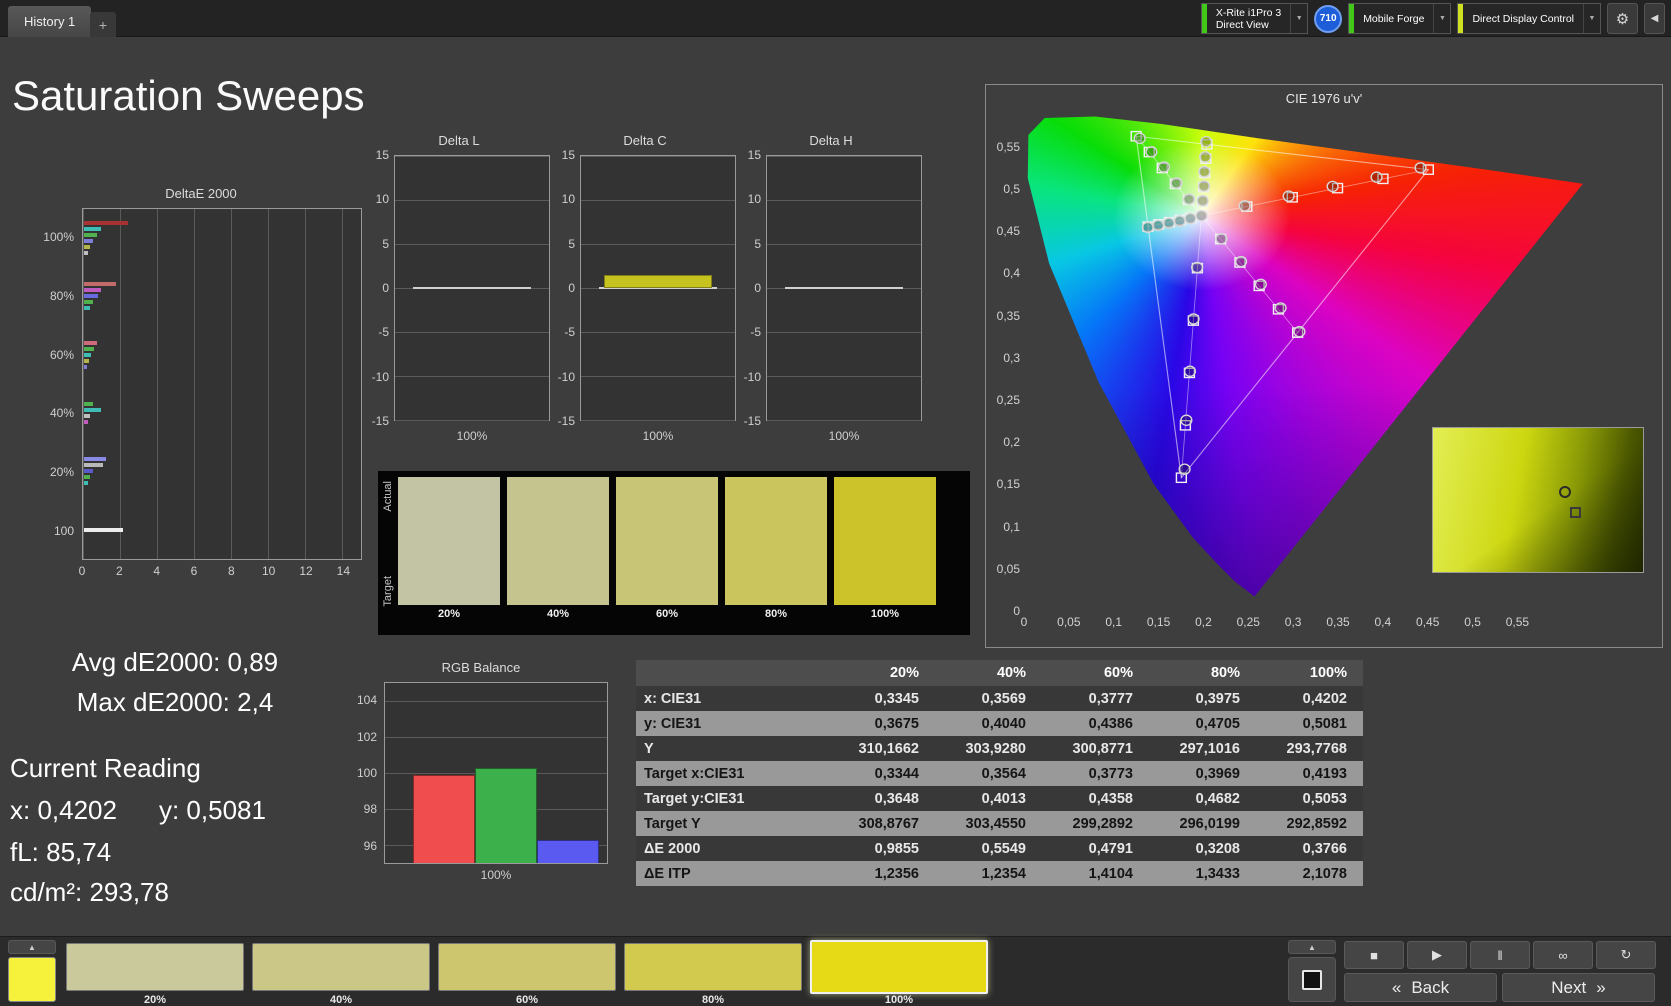 This screenshot has width=1671, height=1006. Describe the element at coordinates (1202, 723) in the screenshot. I see `table-cell: 0,4705` at that location.